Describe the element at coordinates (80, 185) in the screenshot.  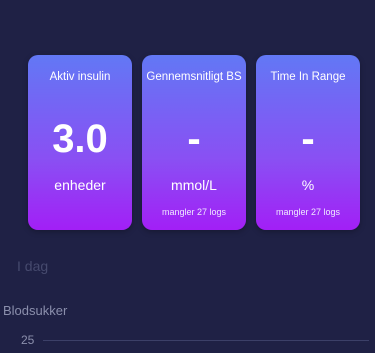
I see `card-unit: enheder` at that location.